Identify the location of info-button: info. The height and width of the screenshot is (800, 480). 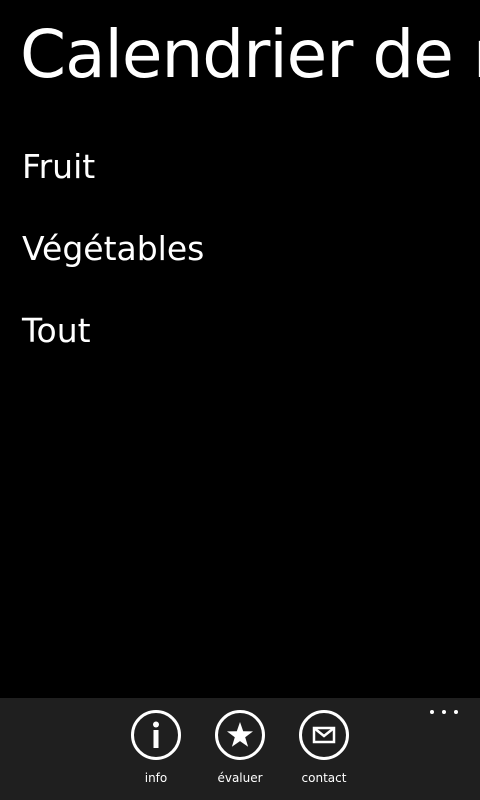
(156, 747).